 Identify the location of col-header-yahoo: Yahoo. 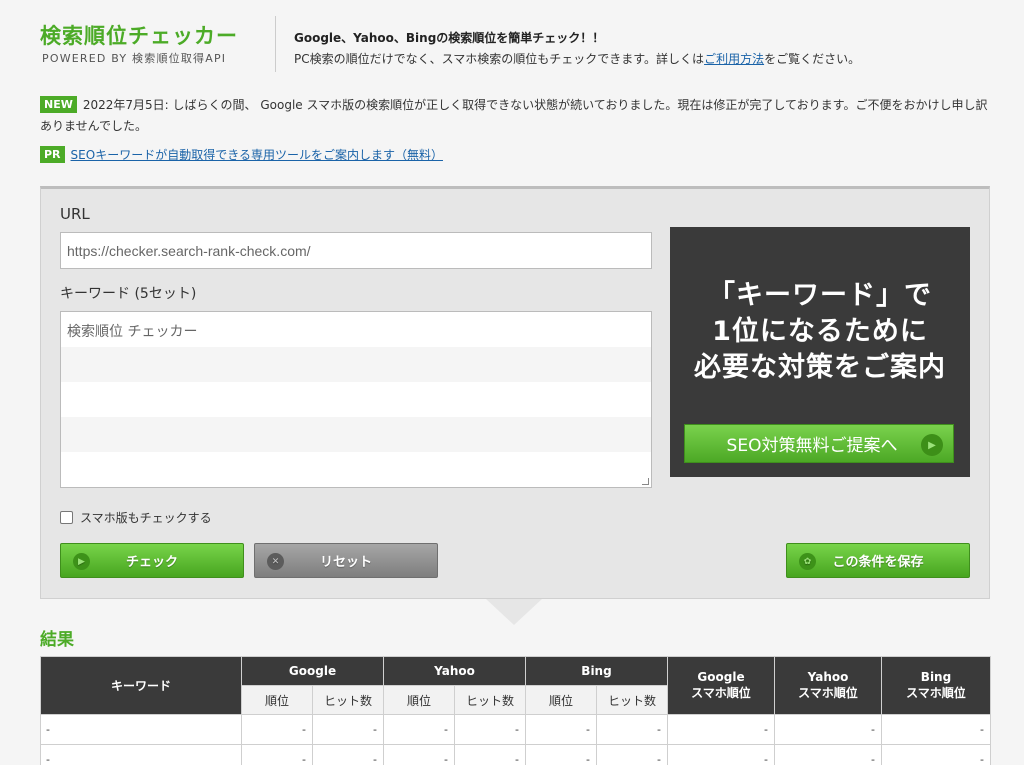
(454, 671).